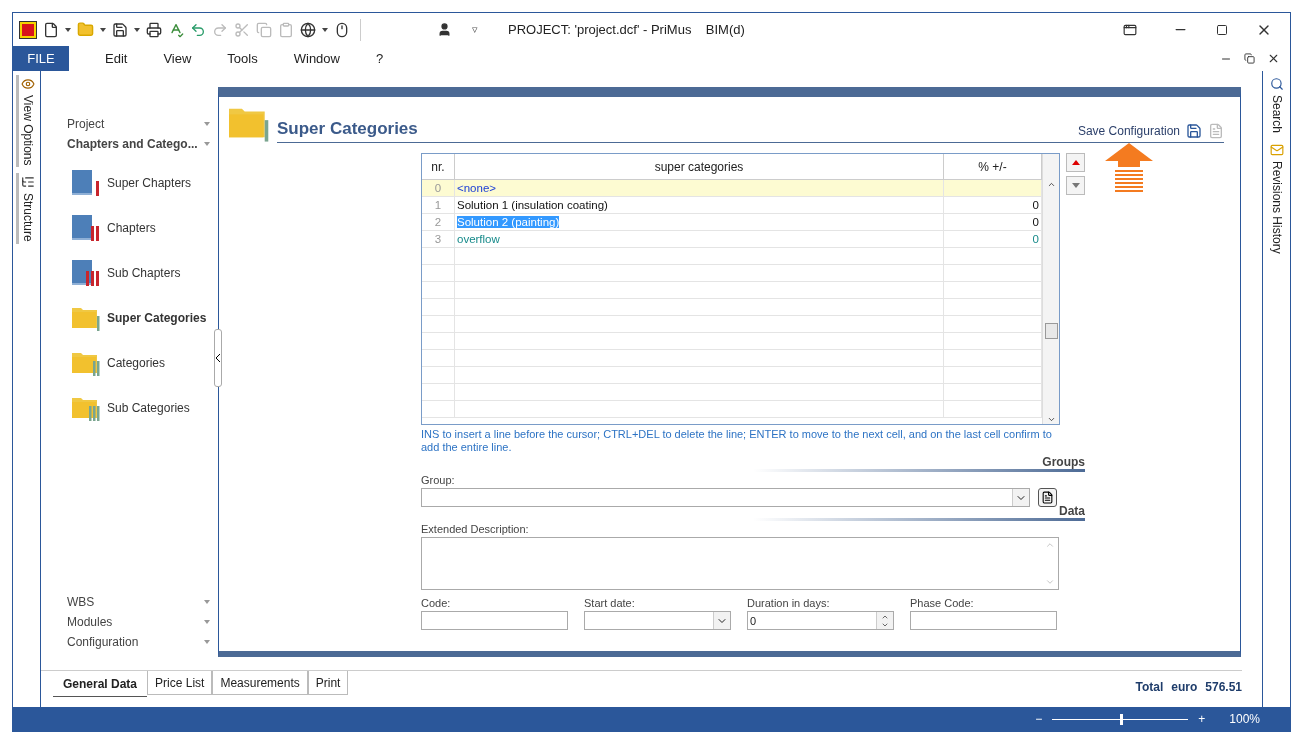 The image size is (1302, 743). I want to click on save-configuration-link: Save Configuration, so click(1128, 131).